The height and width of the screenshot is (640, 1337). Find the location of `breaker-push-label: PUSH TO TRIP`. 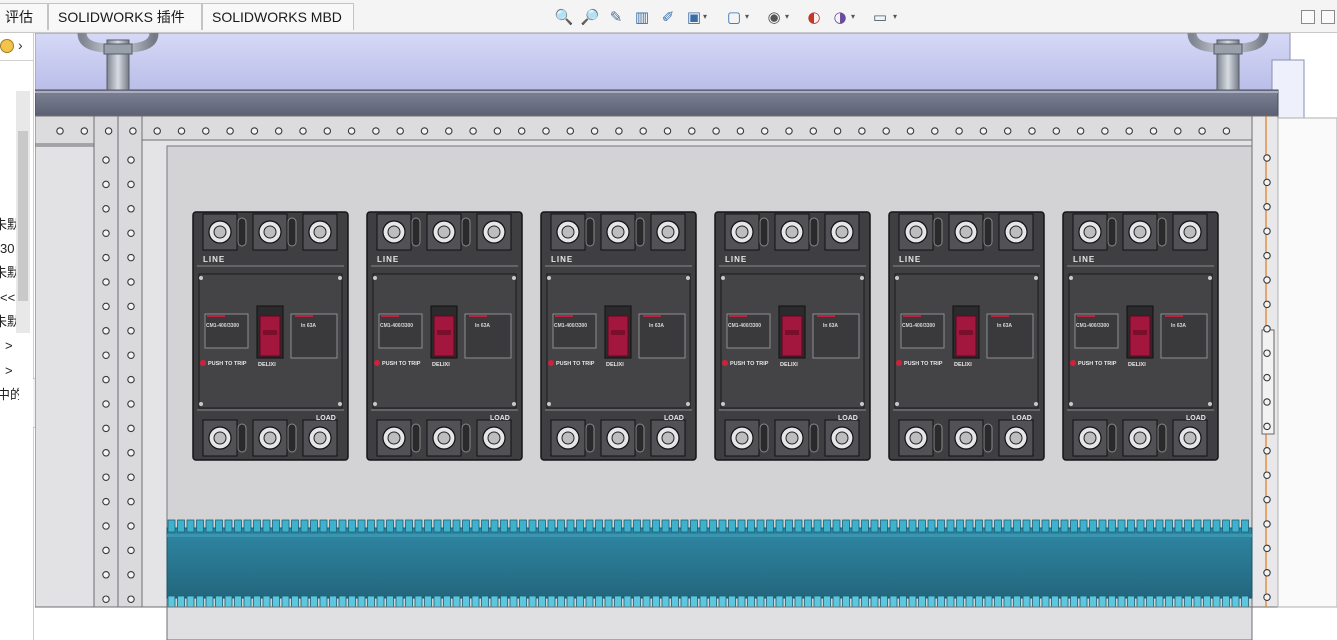

breaker-push-label: PUSH TO TRIP is located at coordinates (401, 364).